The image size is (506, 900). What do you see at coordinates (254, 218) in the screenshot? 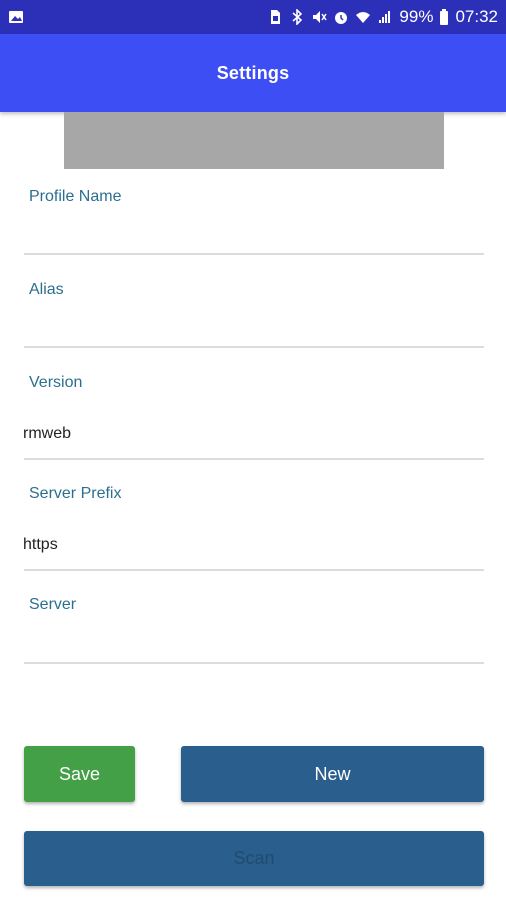
I see `profile-name-field: Profile Name` at bounding box center [254, 218].